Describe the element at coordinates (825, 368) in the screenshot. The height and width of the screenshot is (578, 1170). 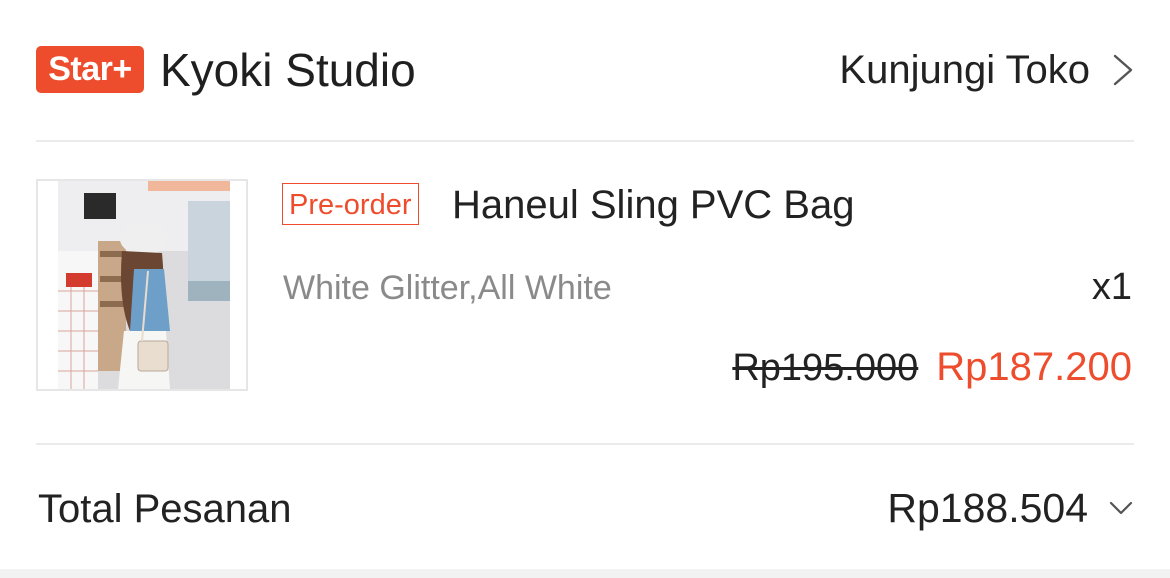
I see `original-price: Rp195.000` at that location.